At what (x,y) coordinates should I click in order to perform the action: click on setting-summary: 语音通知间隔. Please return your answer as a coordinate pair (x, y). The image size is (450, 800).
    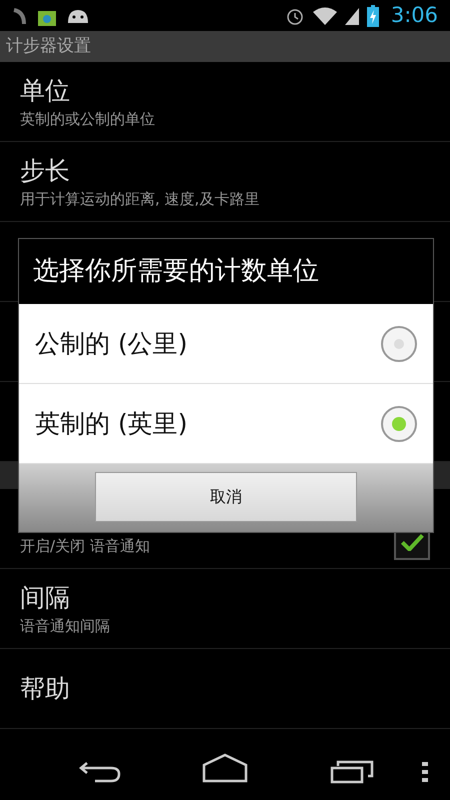
    Looking at the image, I should click on (65, 626).